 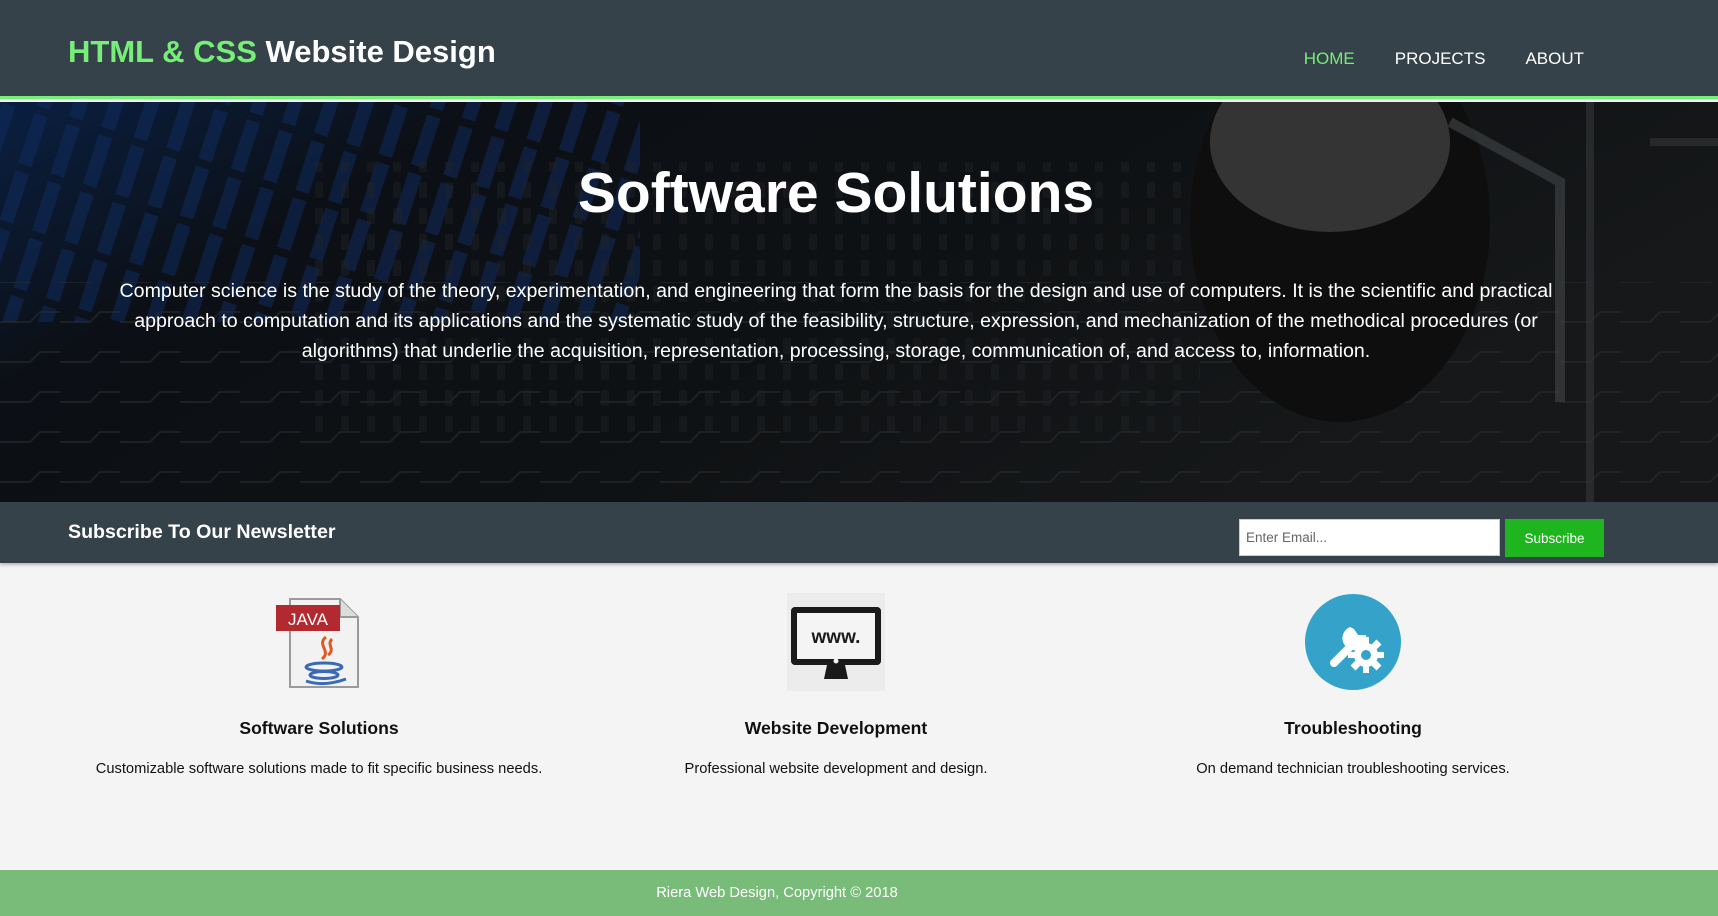 What do you see at coordinates (836, 193) in the screenshot?
I see `hero-title: Software Solutions` at bounding box center [836, 193].